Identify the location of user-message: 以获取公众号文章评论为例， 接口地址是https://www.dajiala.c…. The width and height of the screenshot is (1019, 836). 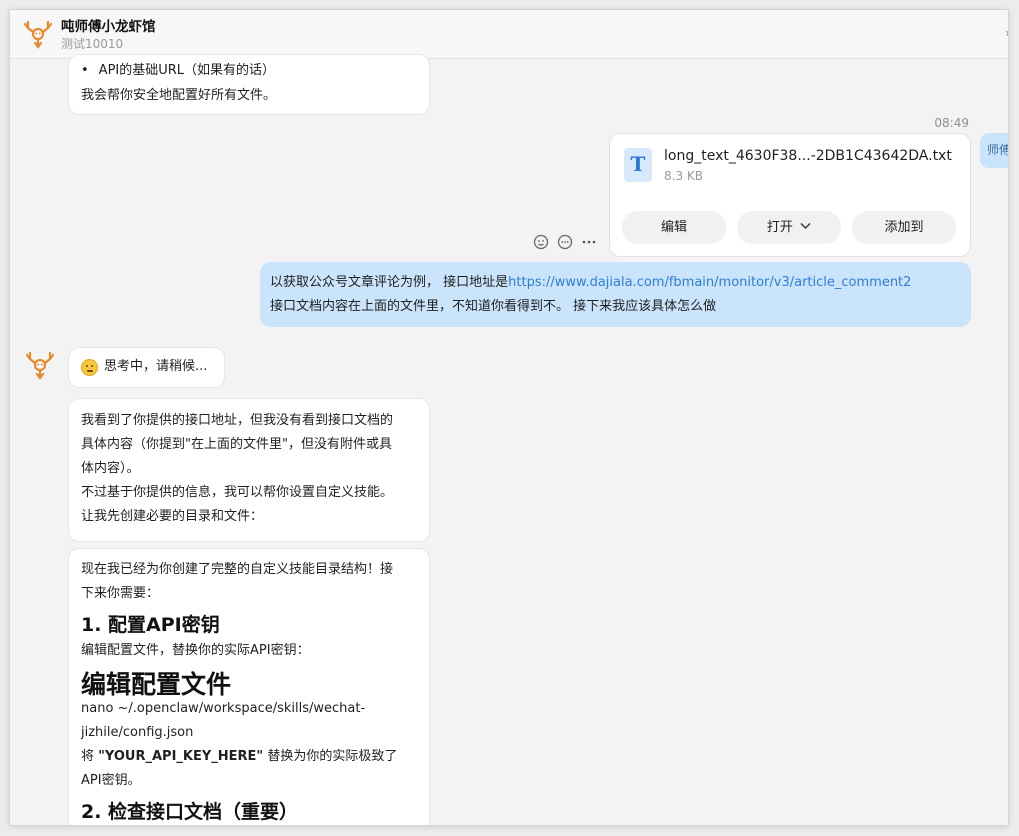
(615, 294).